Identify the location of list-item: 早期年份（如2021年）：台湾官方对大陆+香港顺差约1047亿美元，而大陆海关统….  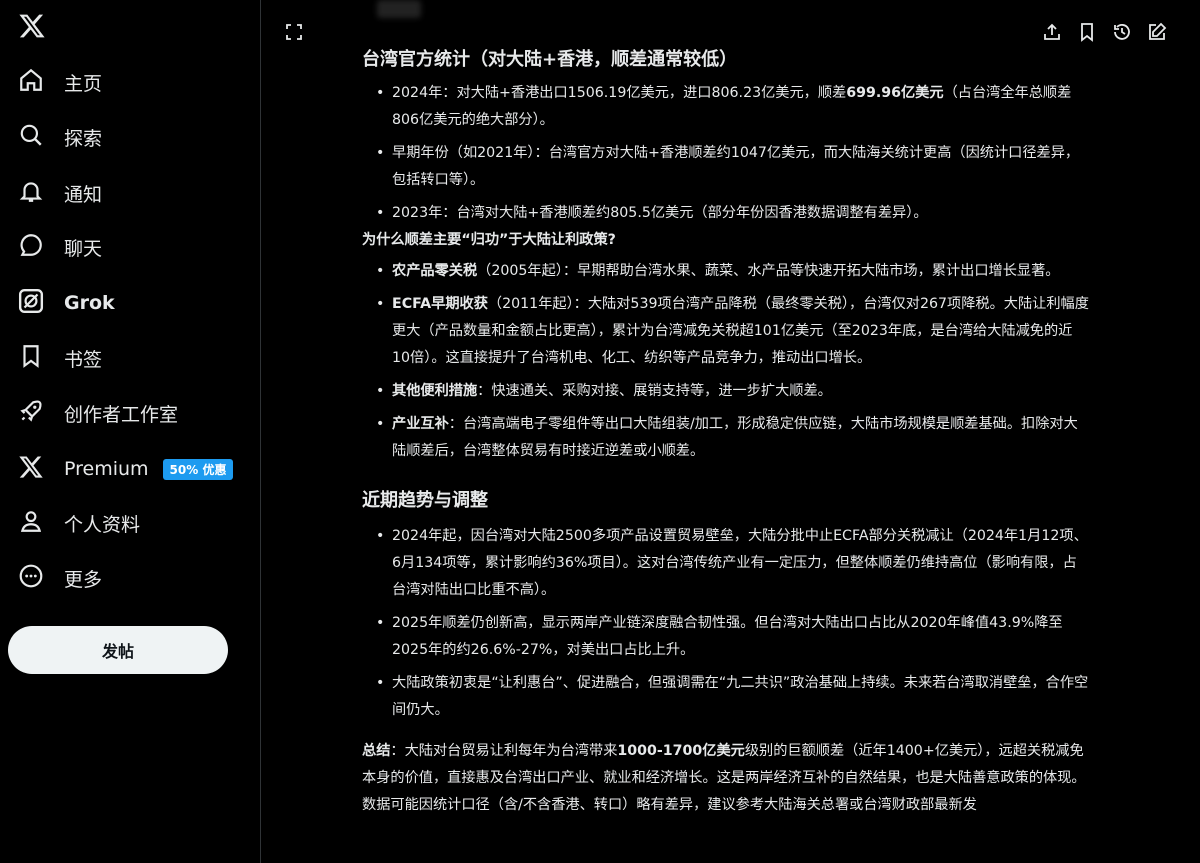
(726, 167).